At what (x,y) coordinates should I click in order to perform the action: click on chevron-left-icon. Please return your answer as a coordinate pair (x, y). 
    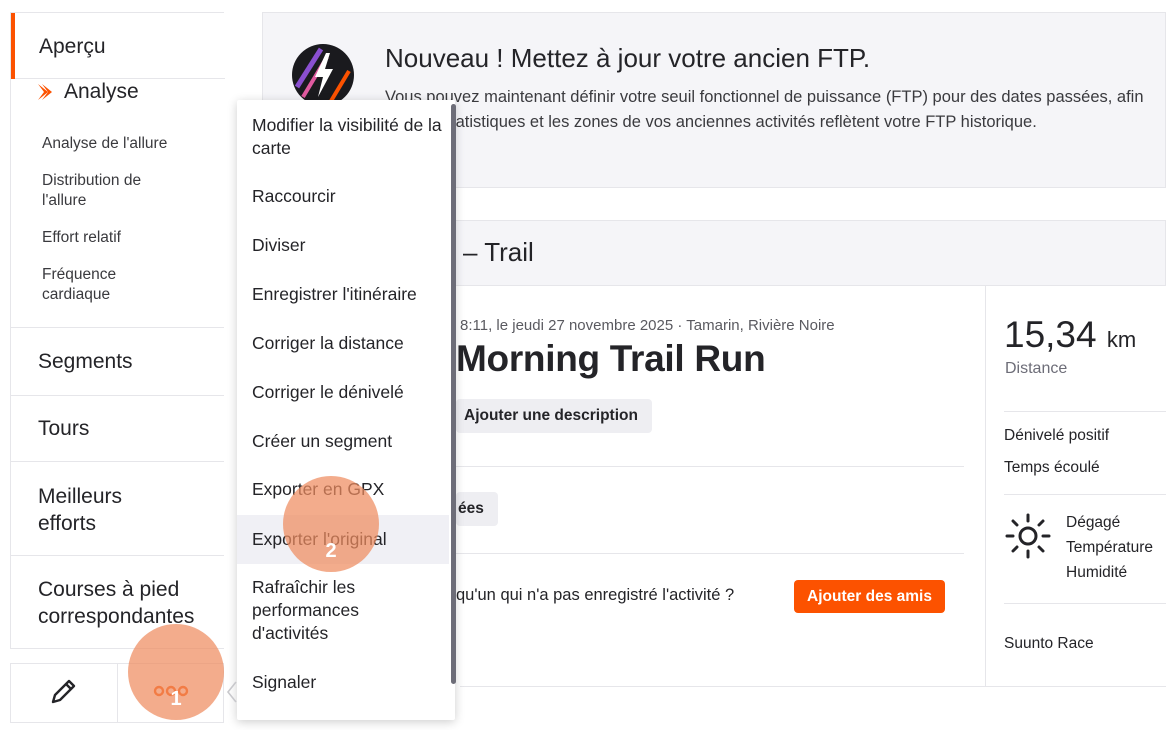
    Looking at the image, I should click on (232, 694).